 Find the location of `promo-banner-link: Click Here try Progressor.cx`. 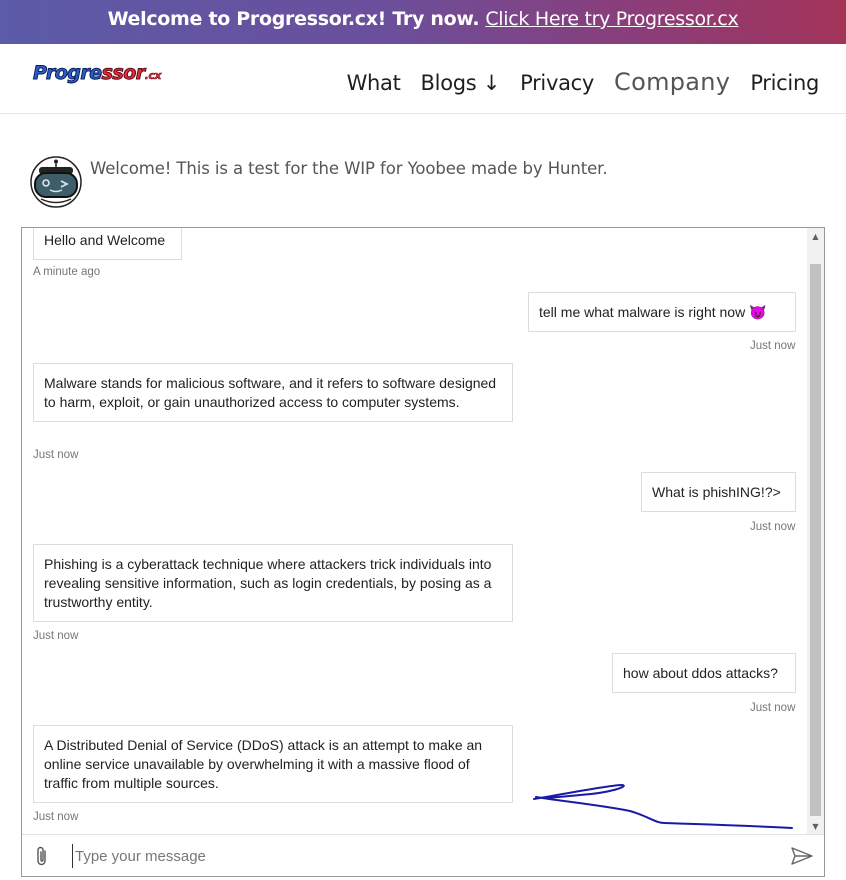

promo-banner-link: Click Here try Progressor.cx is located at coordinates (611, 19).